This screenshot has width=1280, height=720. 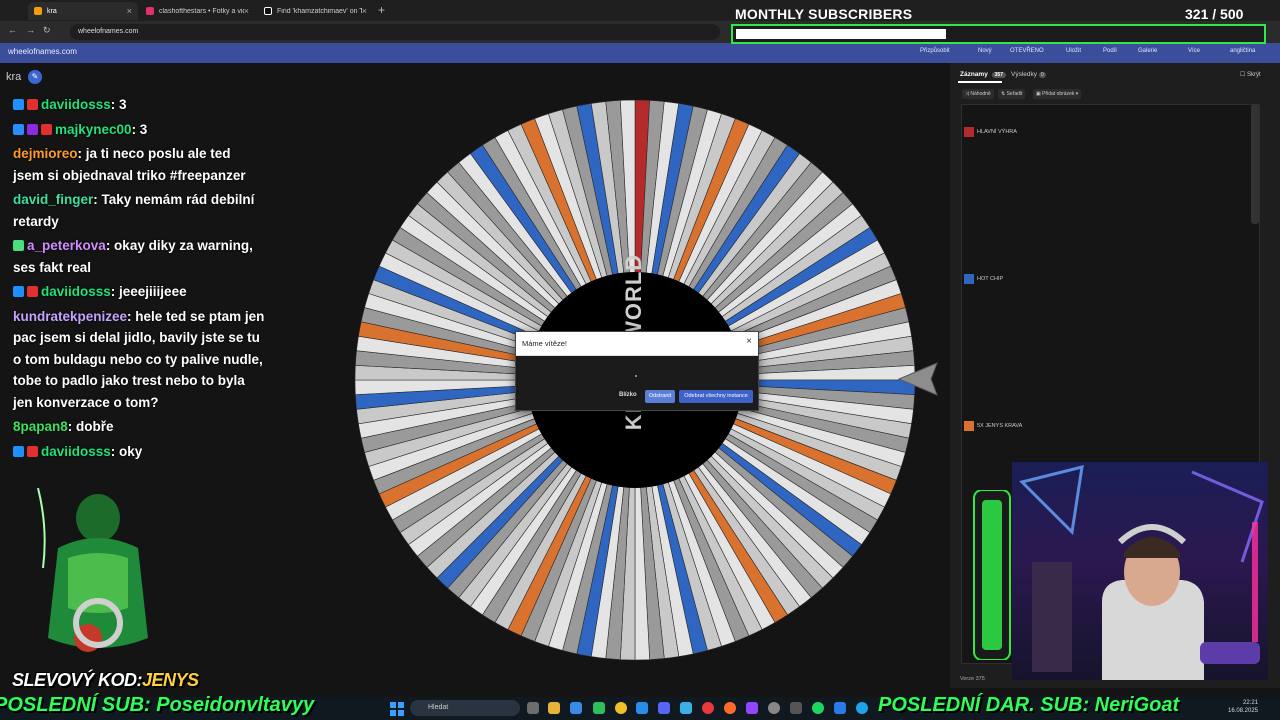 I want to click on tab-results: Výsledky 0, so click(x=1028, y=74).